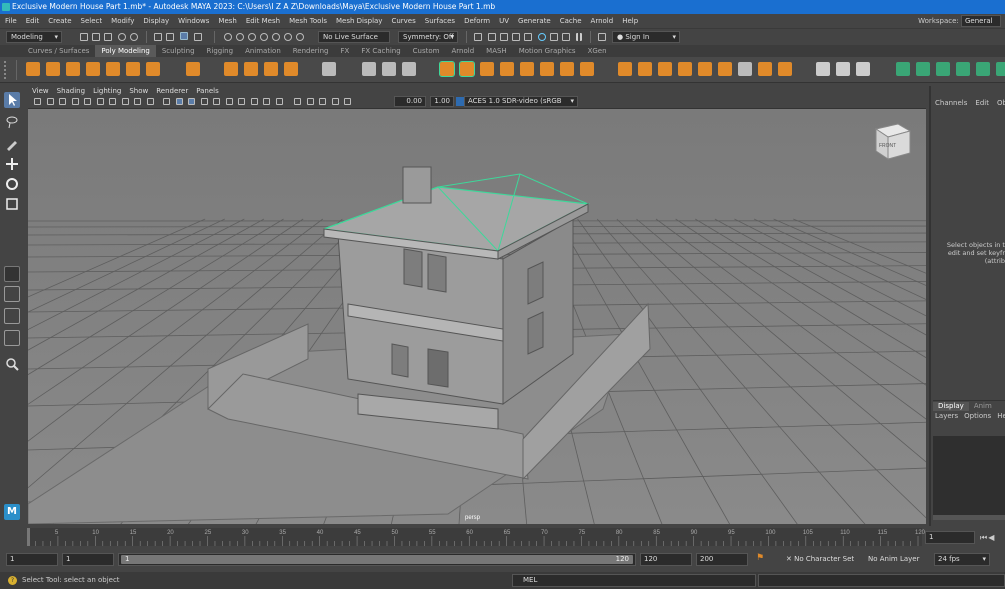  What do you see at coordinates (843, 69) in the screenshot?
I see `edge-flow-icon` at bounding box center [843, 69].